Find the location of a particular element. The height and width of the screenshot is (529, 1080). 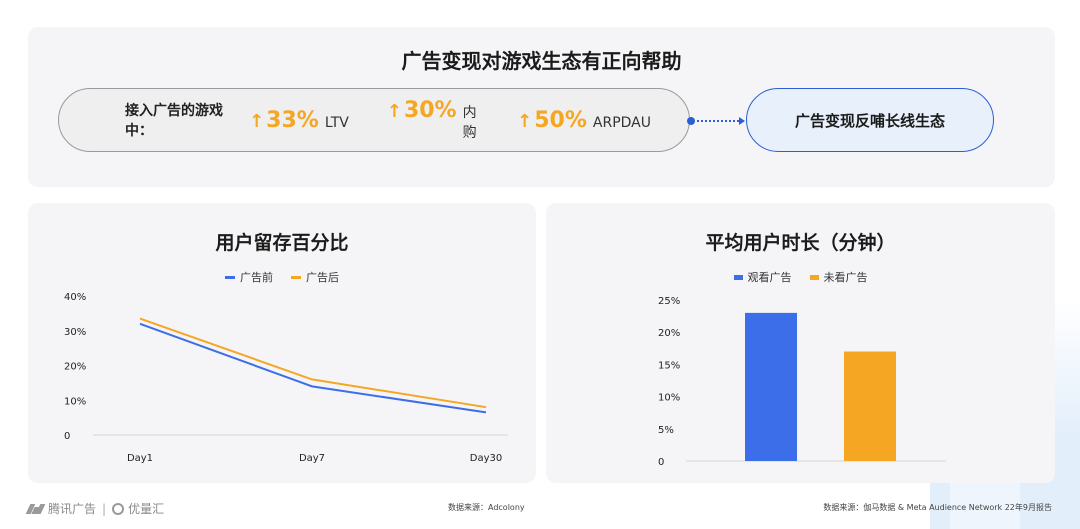

brand-name: 腾讯广告 is located at coordinates (72, 509).